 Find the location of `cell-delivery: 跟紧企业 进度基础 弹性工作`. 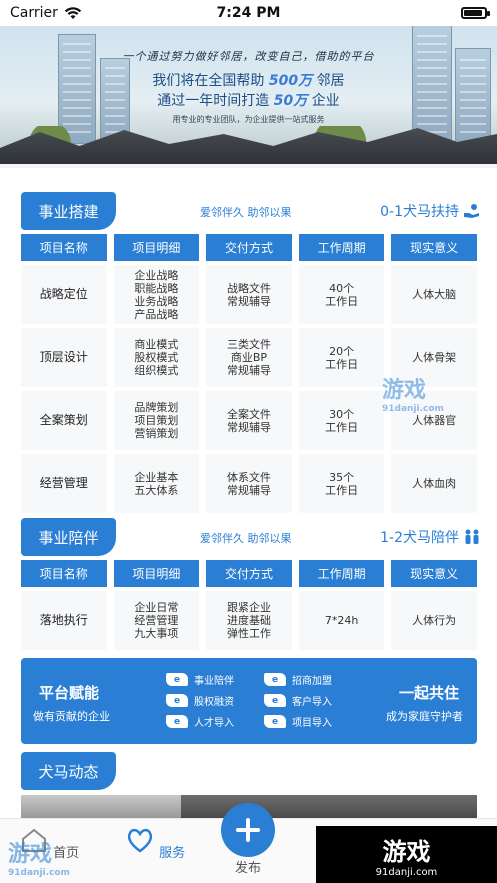

cell-delivery: 跟紧企业 进度基础 弹性工作 is located at coordinates (249, 620).